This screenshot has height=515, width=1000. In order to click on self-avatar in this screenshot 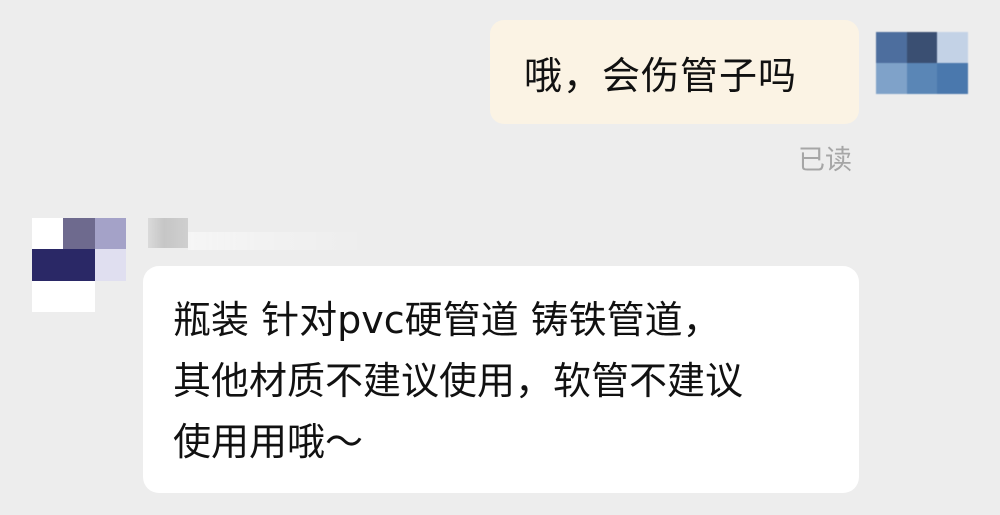, I will do `click(922, 63)`.